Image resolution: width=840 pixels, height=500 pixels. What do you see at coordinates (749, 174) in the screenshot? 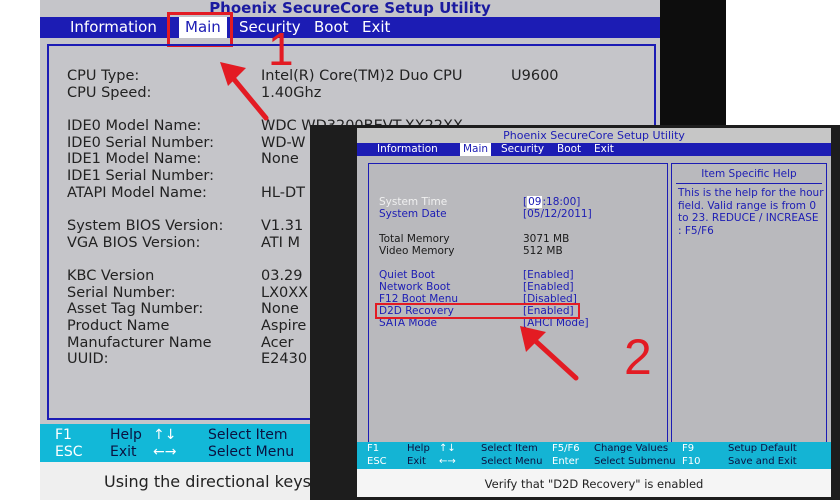
I see `help-title: Item Specific Help` at bounding box center [749, 174].